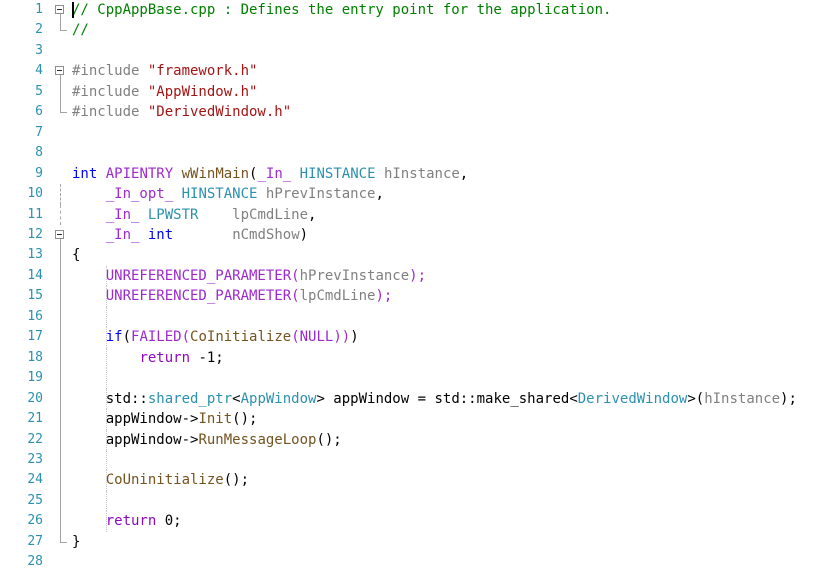 The width and height of the screenshot is (813, 573). What do you see at coordinates (39, 9) in the screenshot?
I see `line-number: 1` at bounding box center [39, 9].